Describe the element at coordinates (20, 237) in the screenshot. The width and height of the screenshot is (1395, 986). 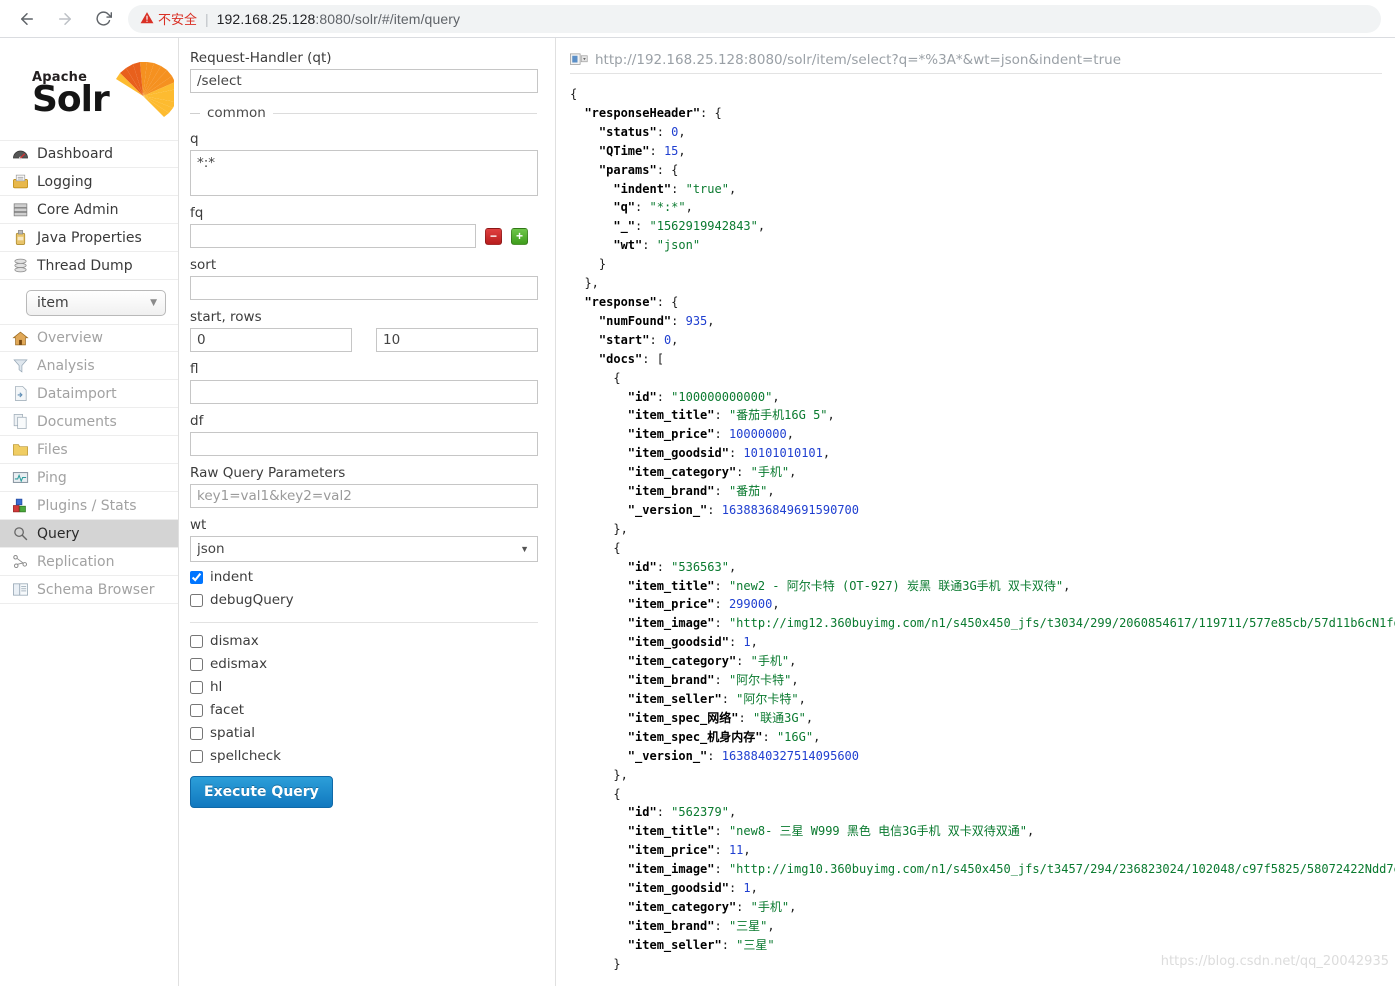
I see `java-properties-icon` at that location.